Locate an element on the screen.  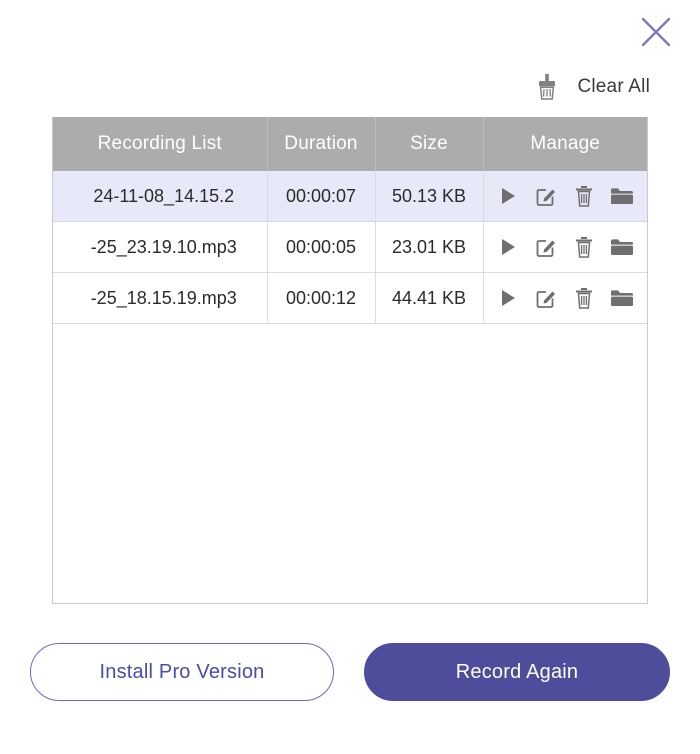
clear-all-button: Clear All is located at coordinates (592, 87).